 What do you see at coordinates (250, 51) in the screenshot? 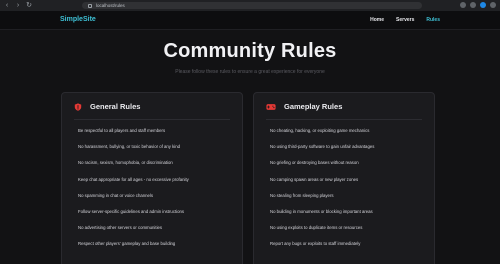
I see `page-title: Community Rules` at bounding box center [250, 51].